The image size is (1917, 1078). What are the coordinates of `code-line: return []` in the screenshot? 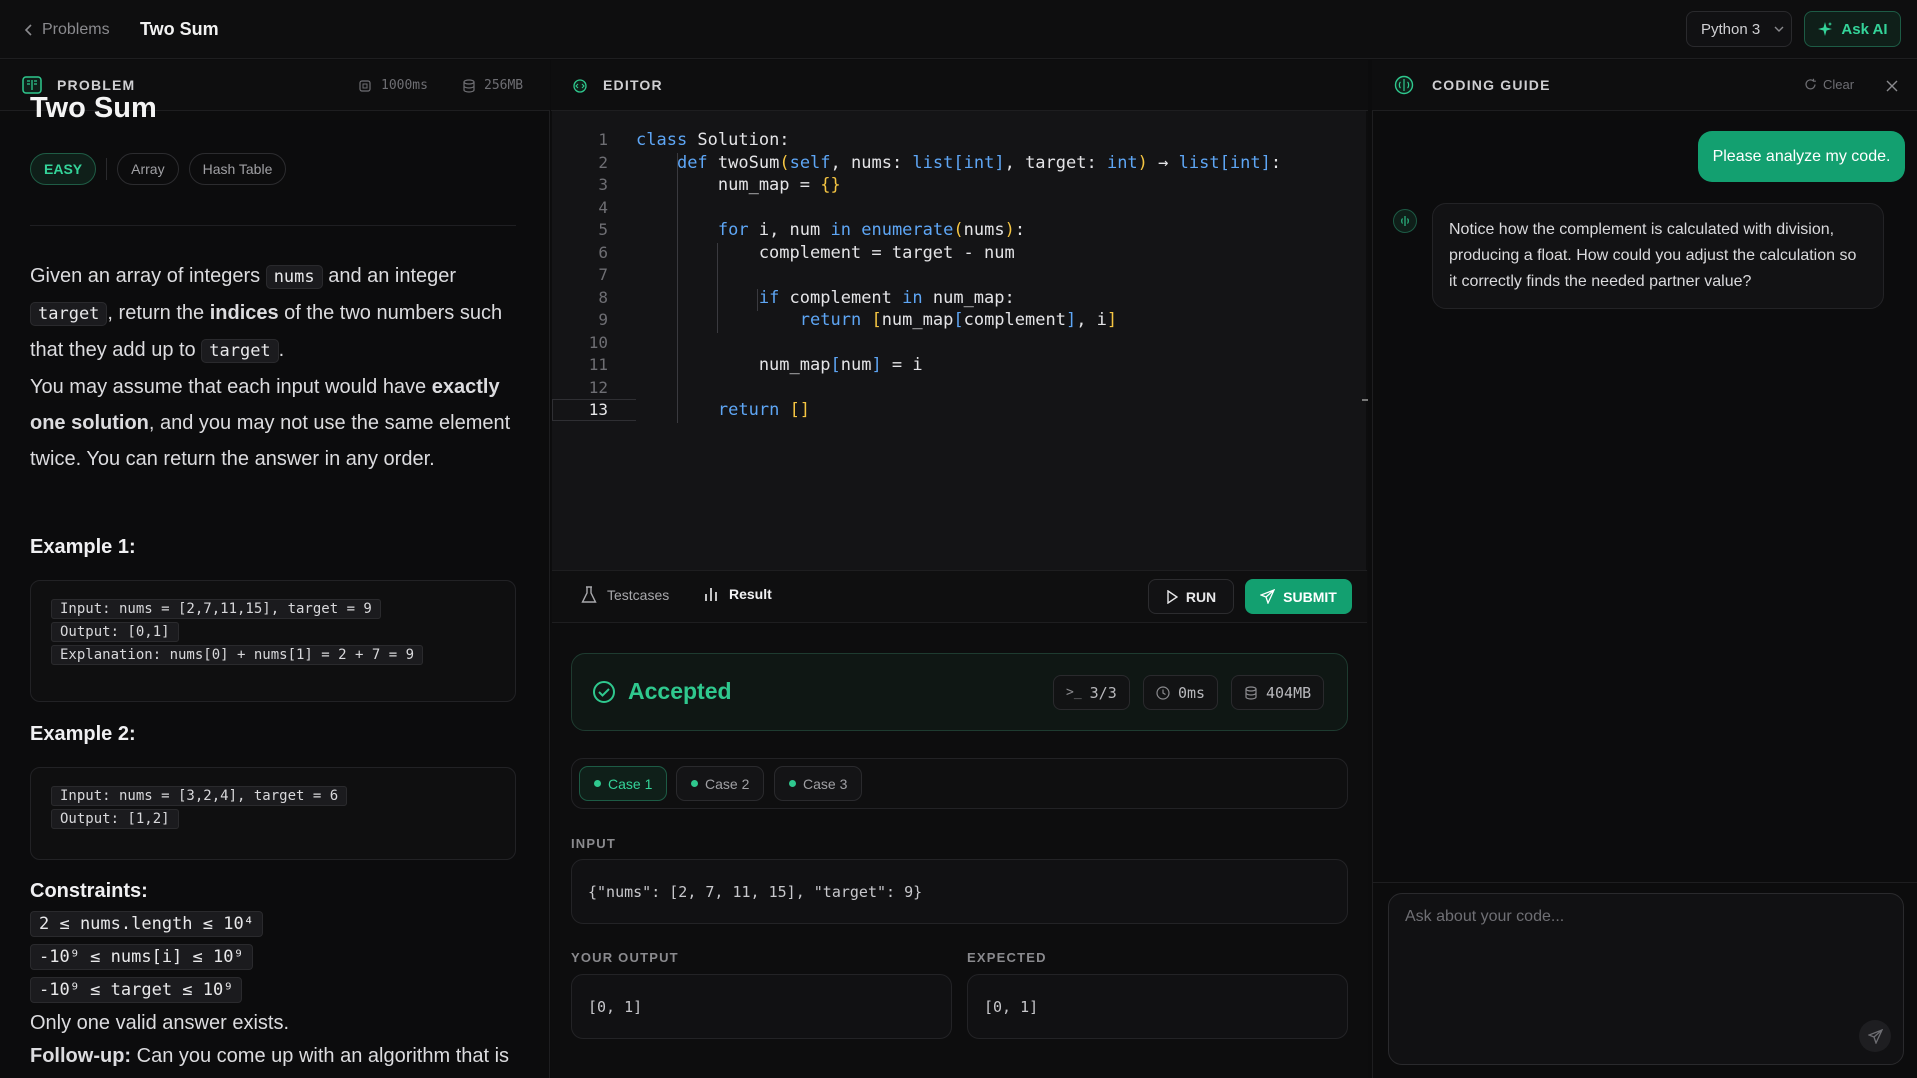 It's located at (764, 410).